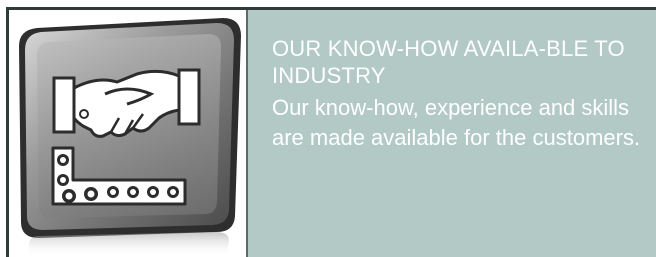 This screenshot has width=656, height=257. Describe the element at coordinates (84, 114) in the screenshot. I see `cuff-button` at that location.